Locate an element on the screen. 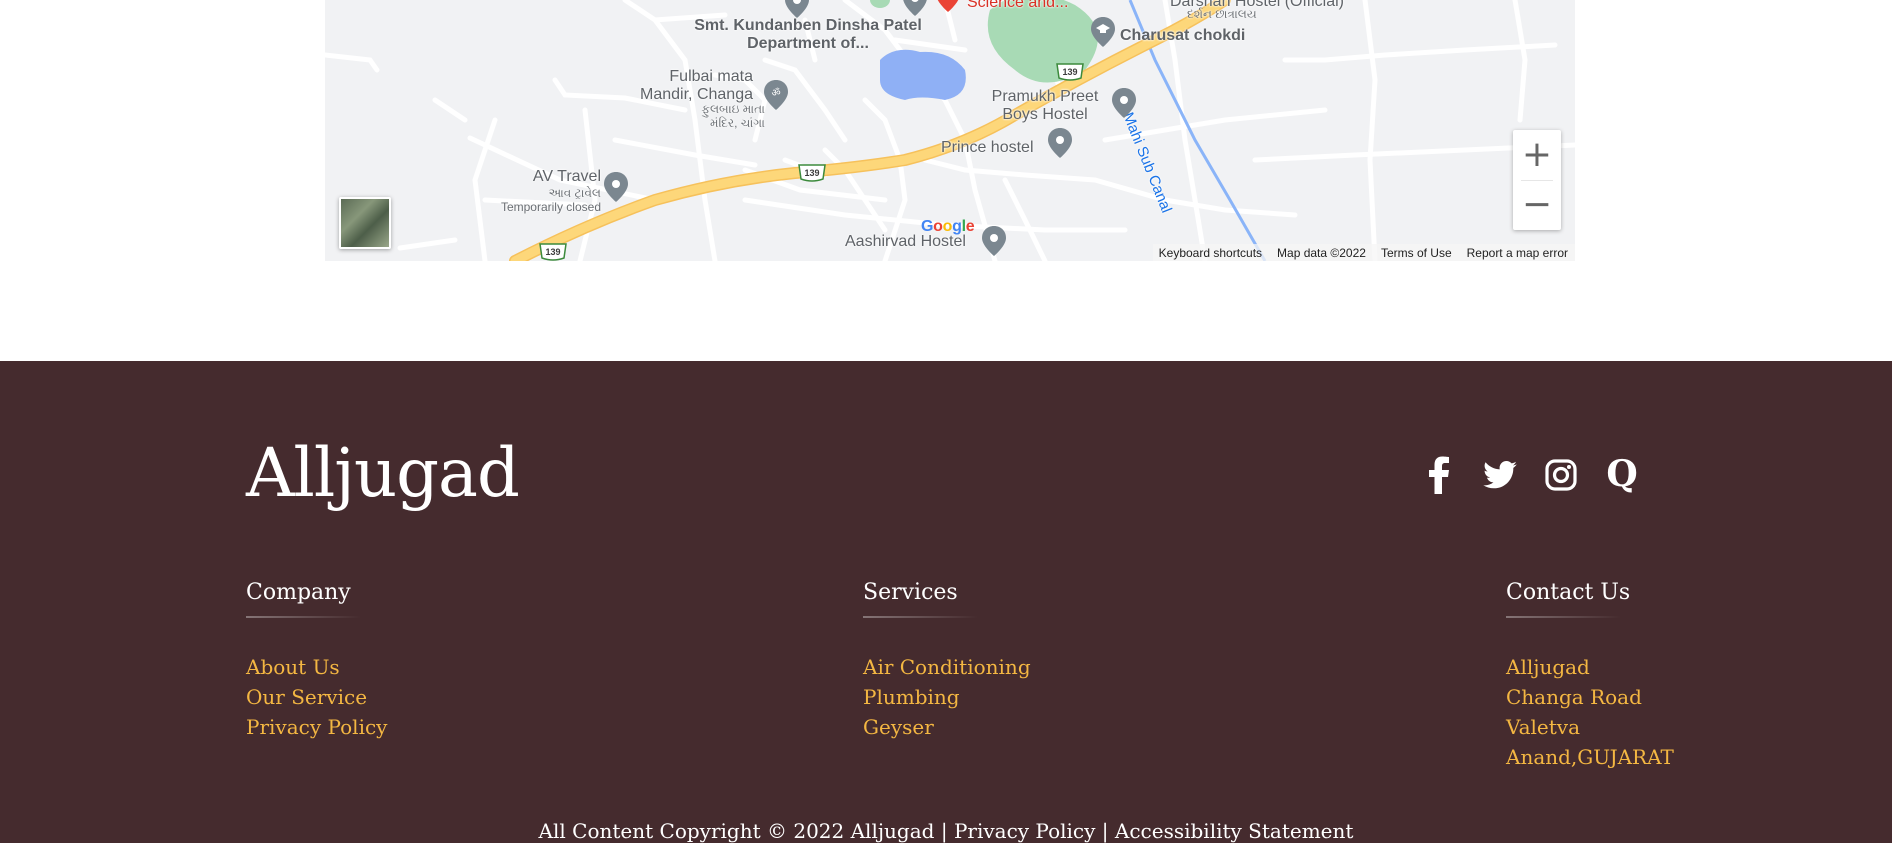 This screenshot has height=843, width=1892. map-label-av-travel: AV Travel is located at coordinates (563, 177).